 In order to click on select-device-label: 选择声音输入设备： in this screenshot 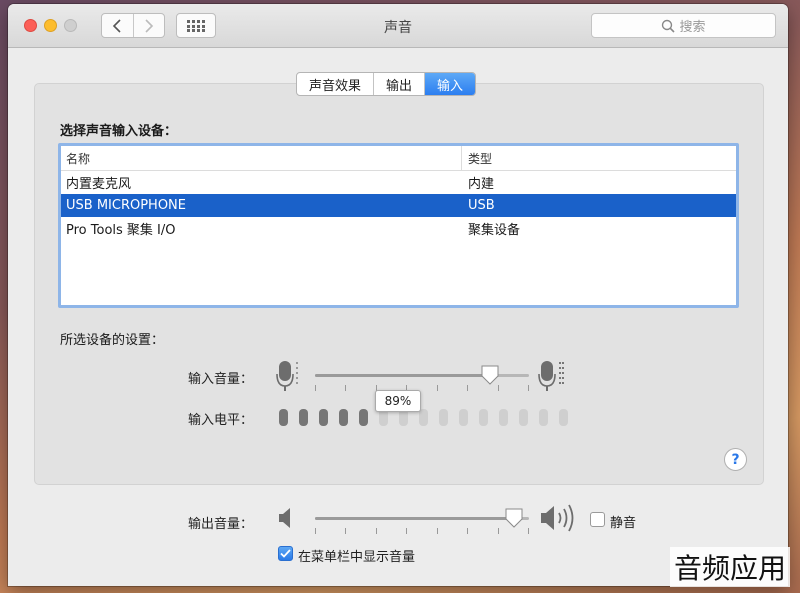, I will do `click(119, 131)`.